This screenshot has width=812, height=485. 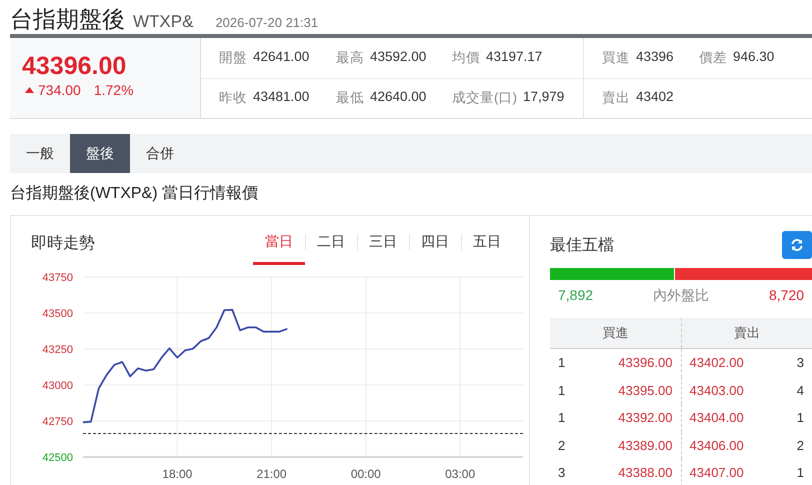 I want to click on table-cell: 43406.00, so click(x=717, y=445).